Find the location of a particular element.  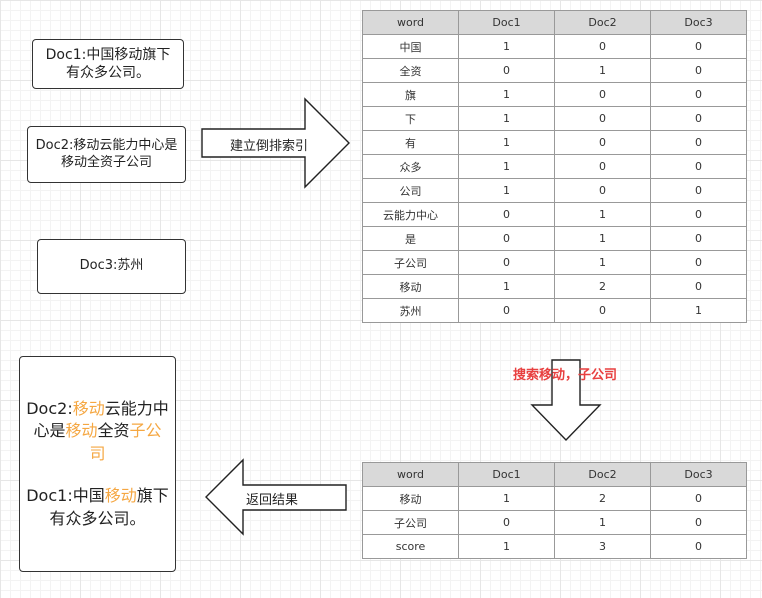

table-row: score 1 3 0 is located at coordinates (554, 546).